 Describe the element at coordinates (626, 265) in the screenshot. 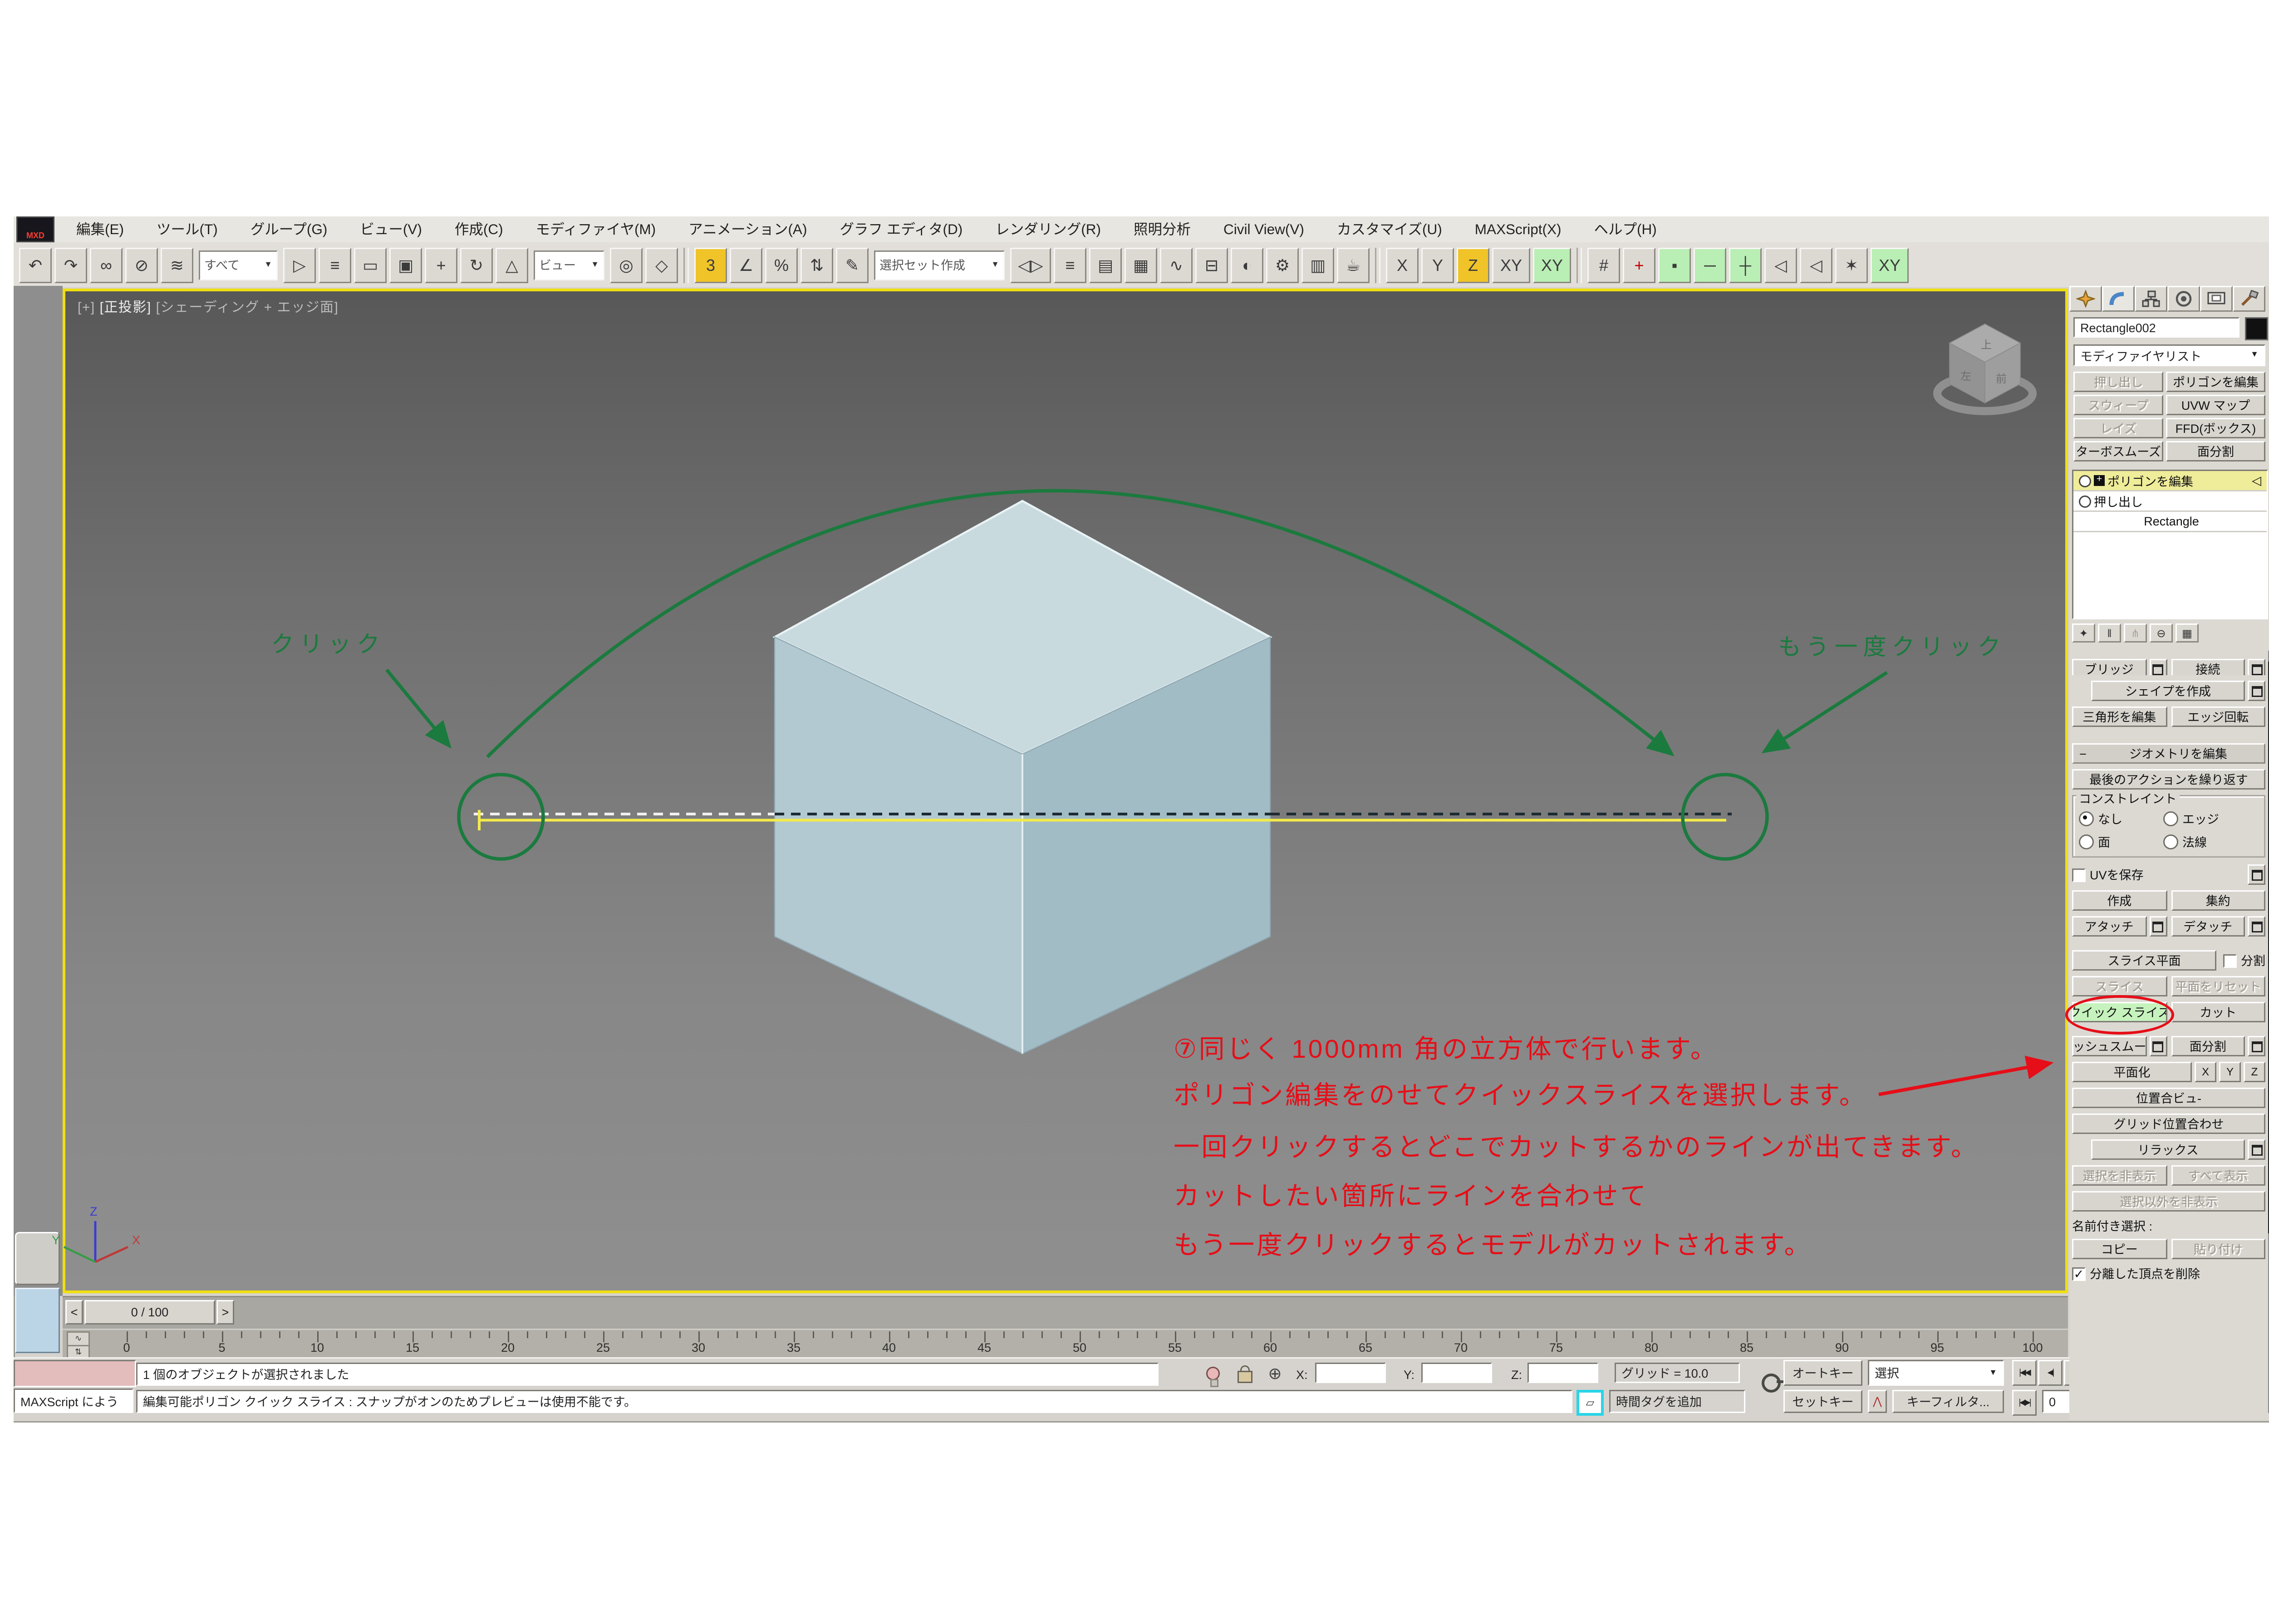

I see `use-pivot-center-icon: ◎` at that location.